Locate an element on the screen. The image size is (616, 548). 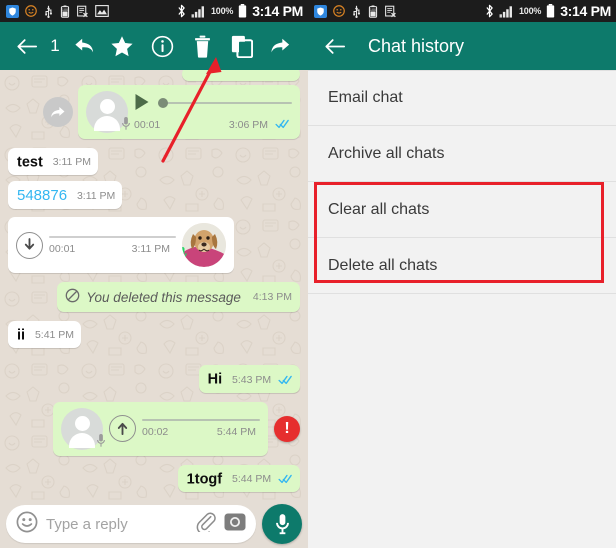
battery-saver-icon: 100 is located at coordinates (373, 11).